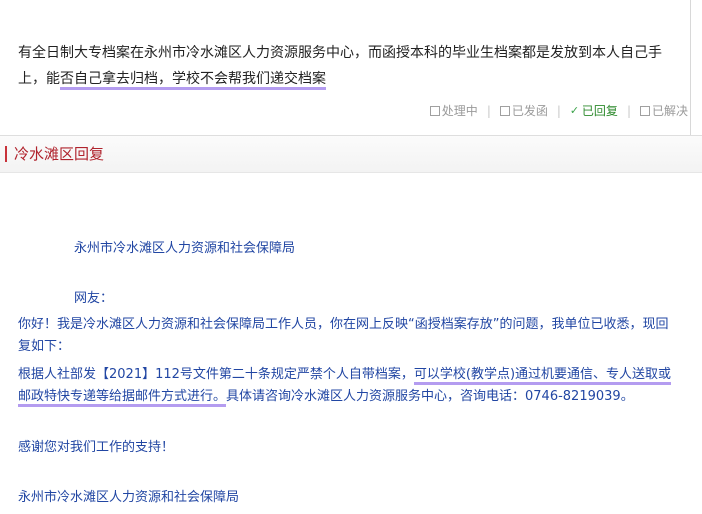  I want to click on reply-body-text: 具体请咨询冷水滩区人力资源服务中心，咨询电话：0746-8219039。, so click(430, 396).